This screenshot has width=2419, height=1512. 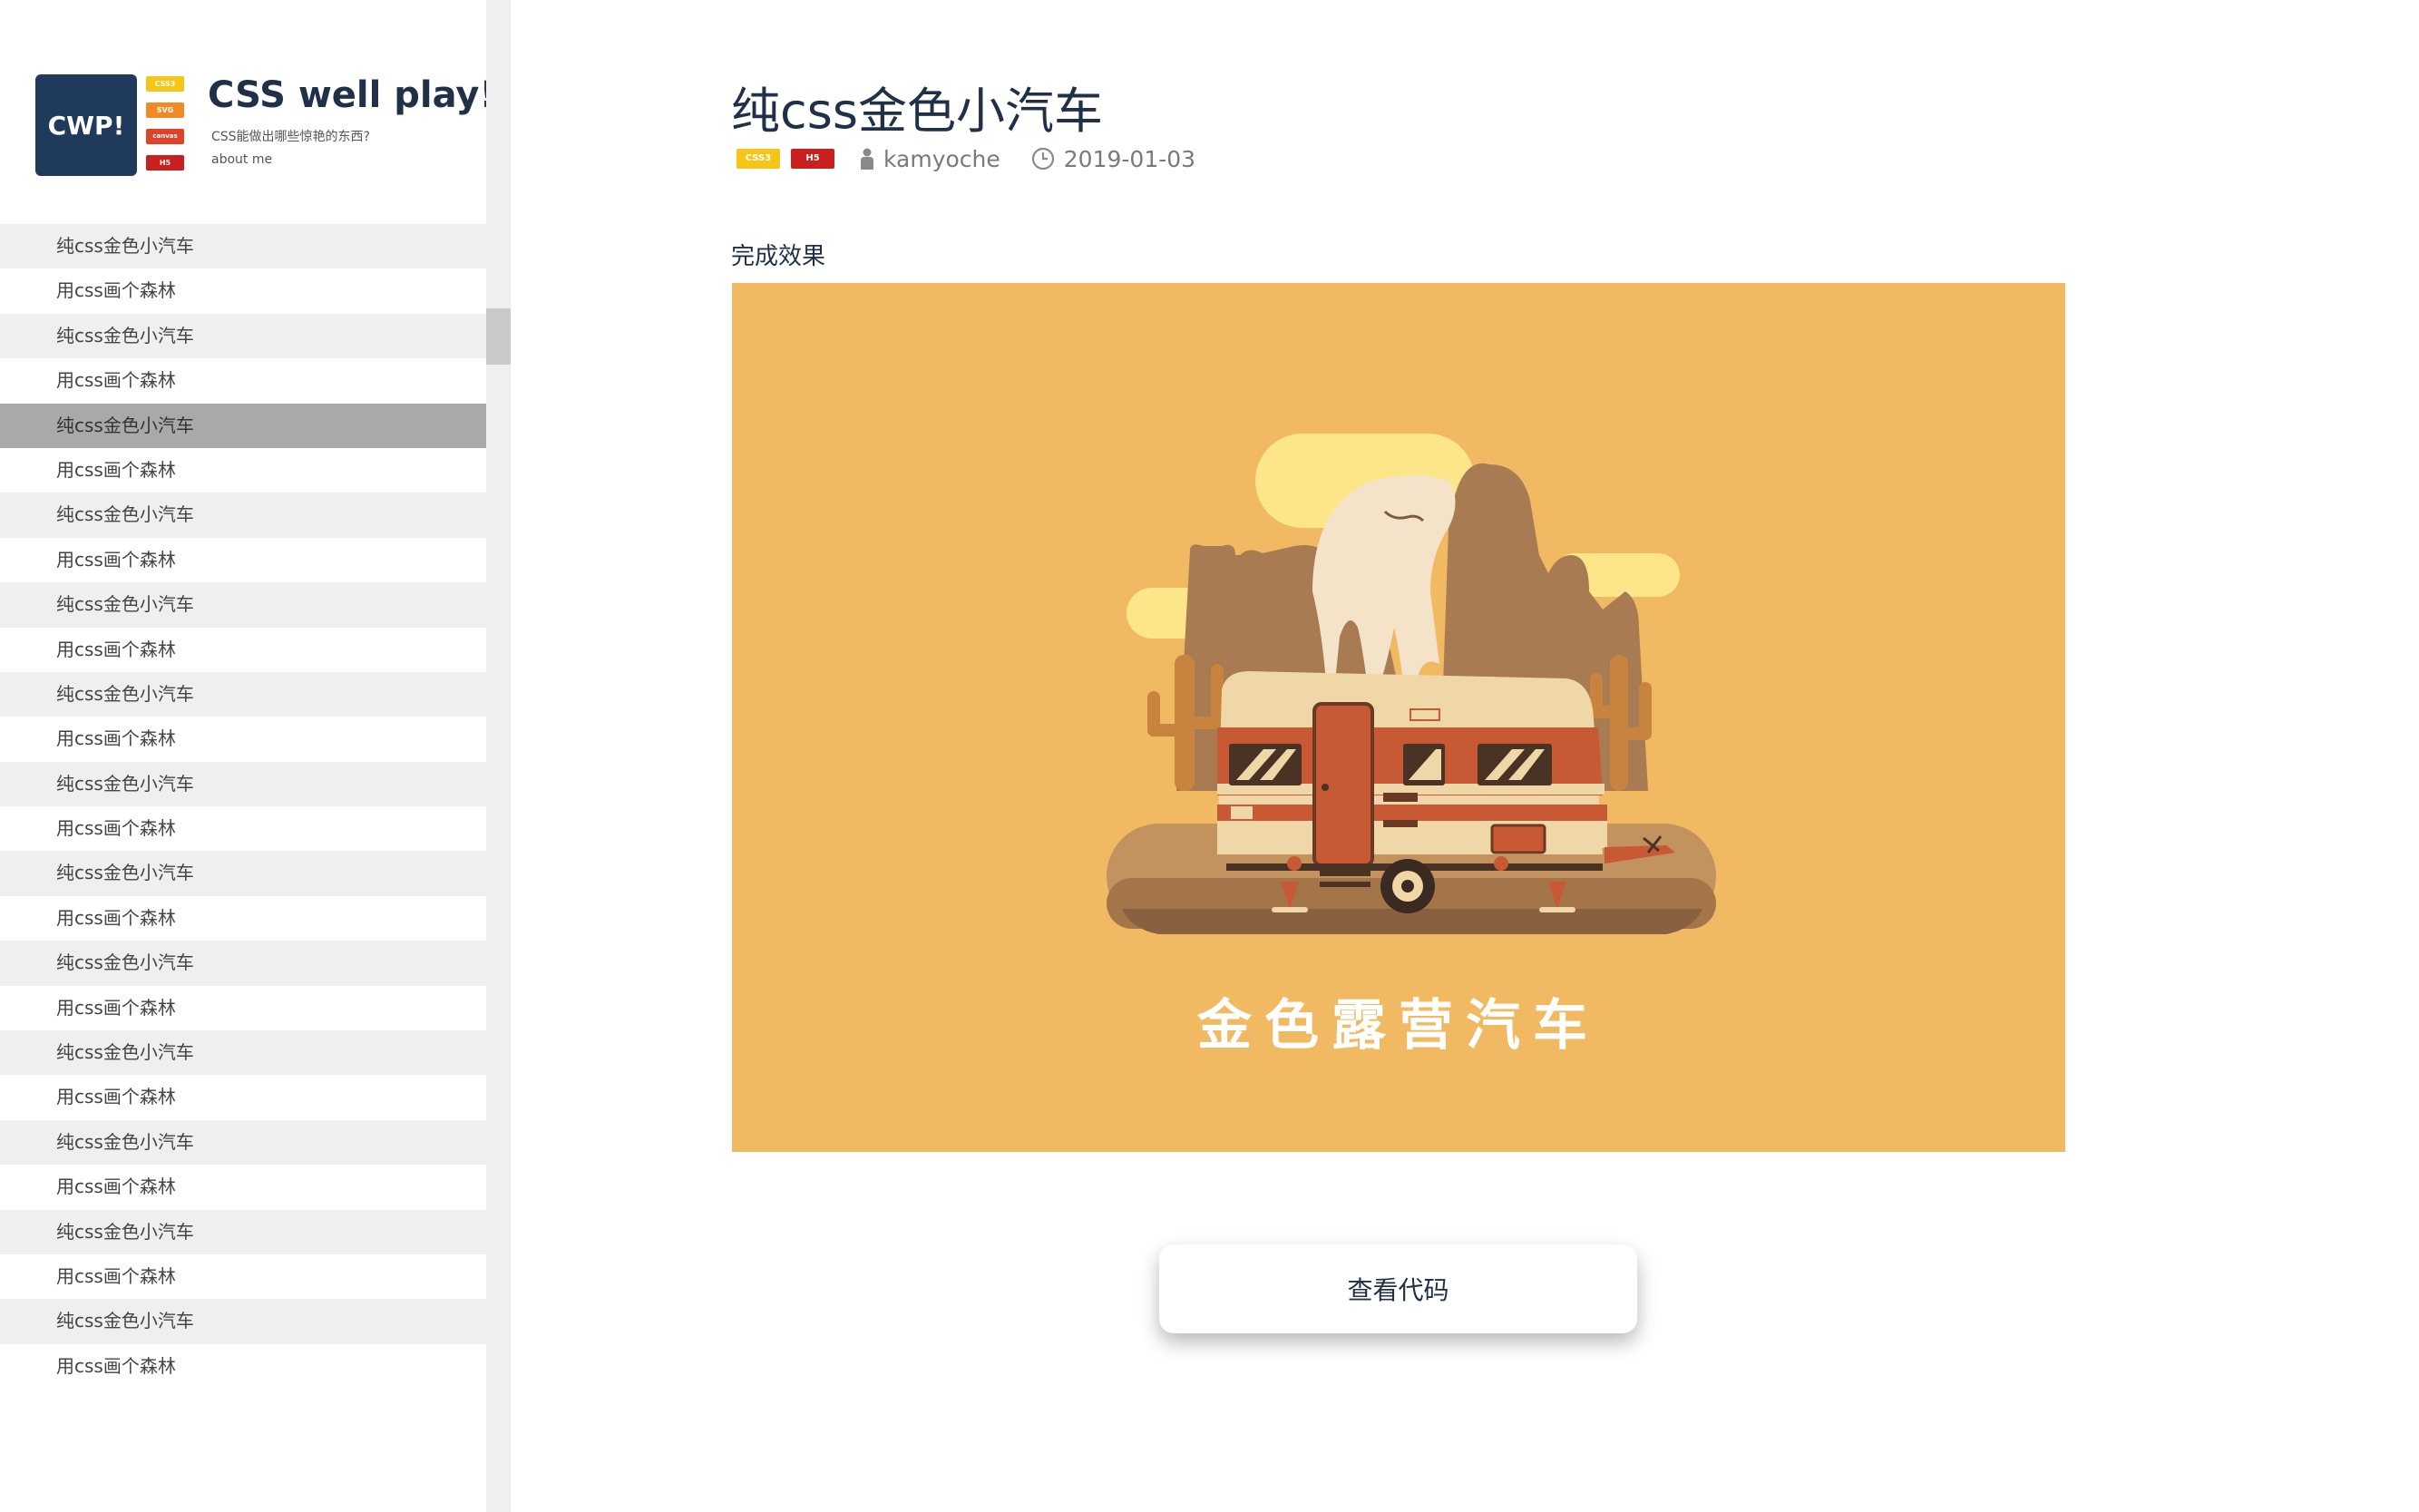 I want to click on site-logo: CWP!, so click(x=86, y=125).